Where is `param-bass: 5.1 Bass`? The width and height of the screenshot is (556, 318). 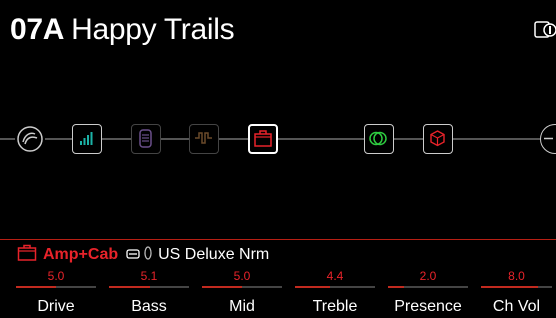
param-bass: 5.1 Bass is located at coordinates (149, 291).